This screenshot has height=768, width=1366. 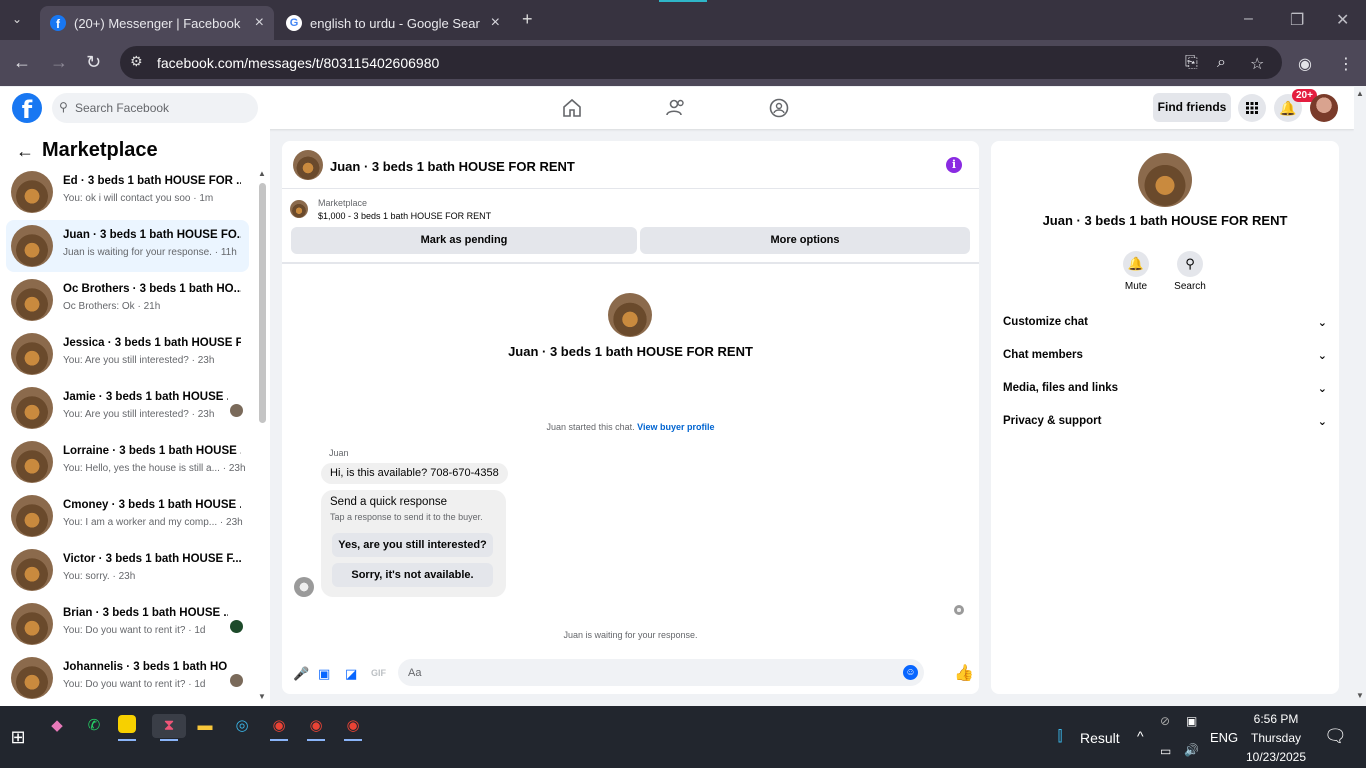 What do you see at coordinates (779, 109) in the screenshot?
I see `groups-icon` at bounding box center [779, 109].